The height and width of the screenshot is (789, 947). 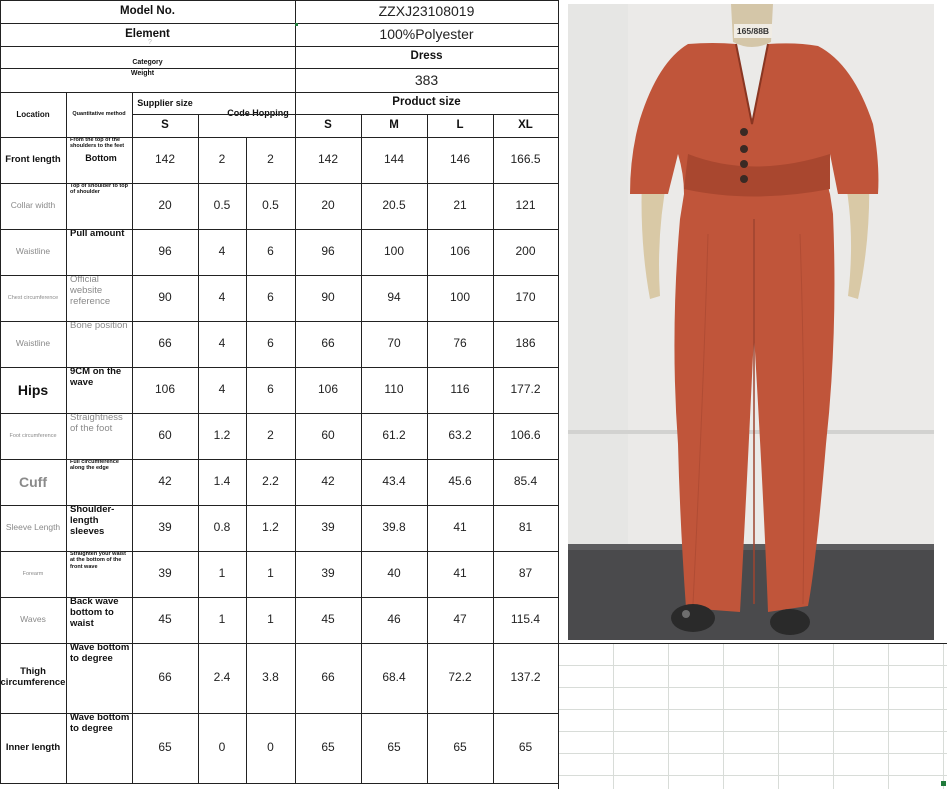 I want to click on product-xl-cell: 200, so click(x=525, y=252).